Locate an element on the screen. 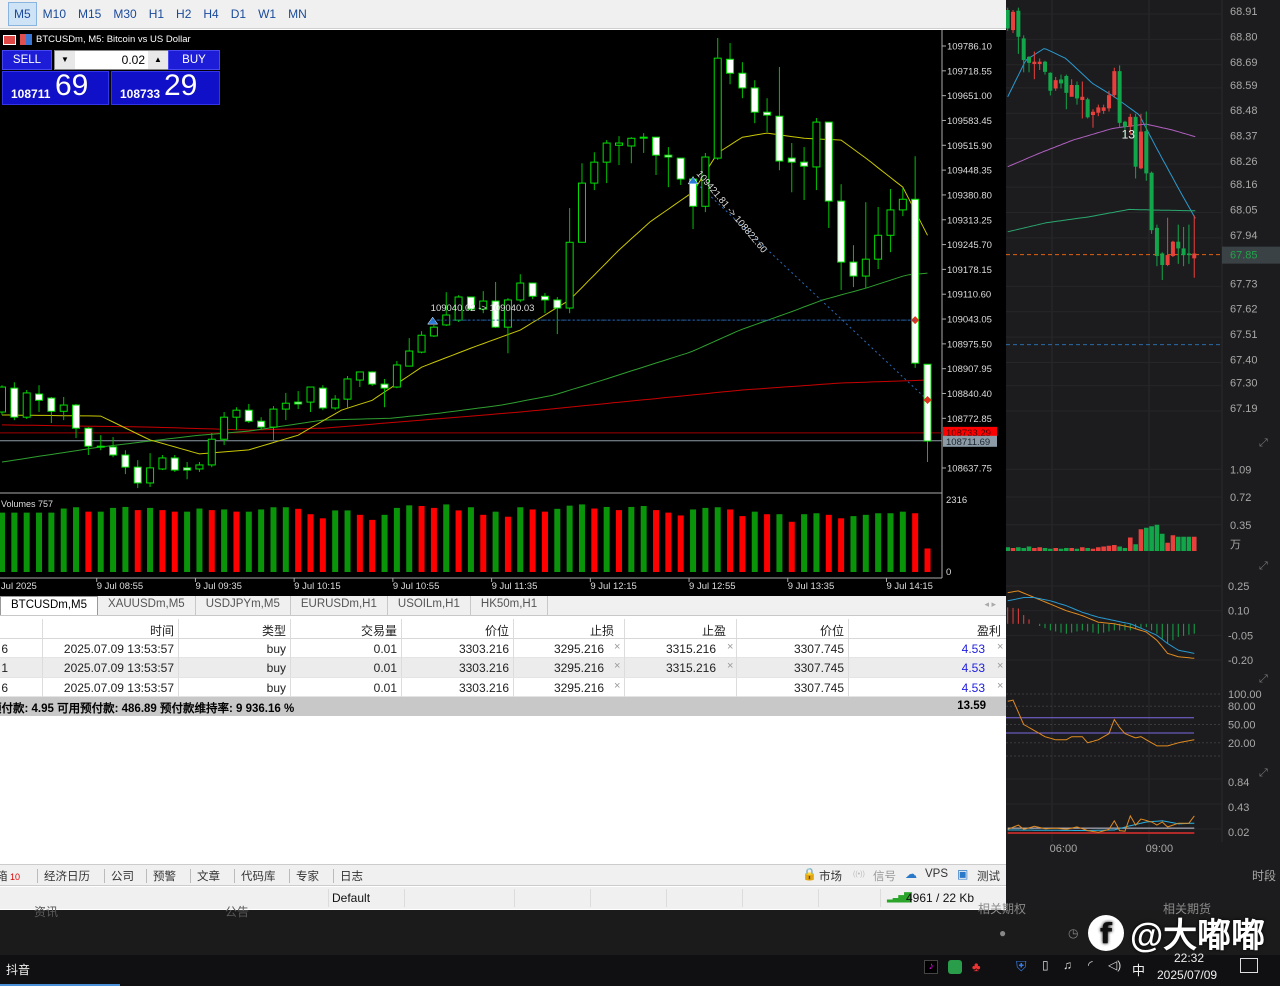  clock-date: 2025/07/09 is located at coordinates (1187, 975).